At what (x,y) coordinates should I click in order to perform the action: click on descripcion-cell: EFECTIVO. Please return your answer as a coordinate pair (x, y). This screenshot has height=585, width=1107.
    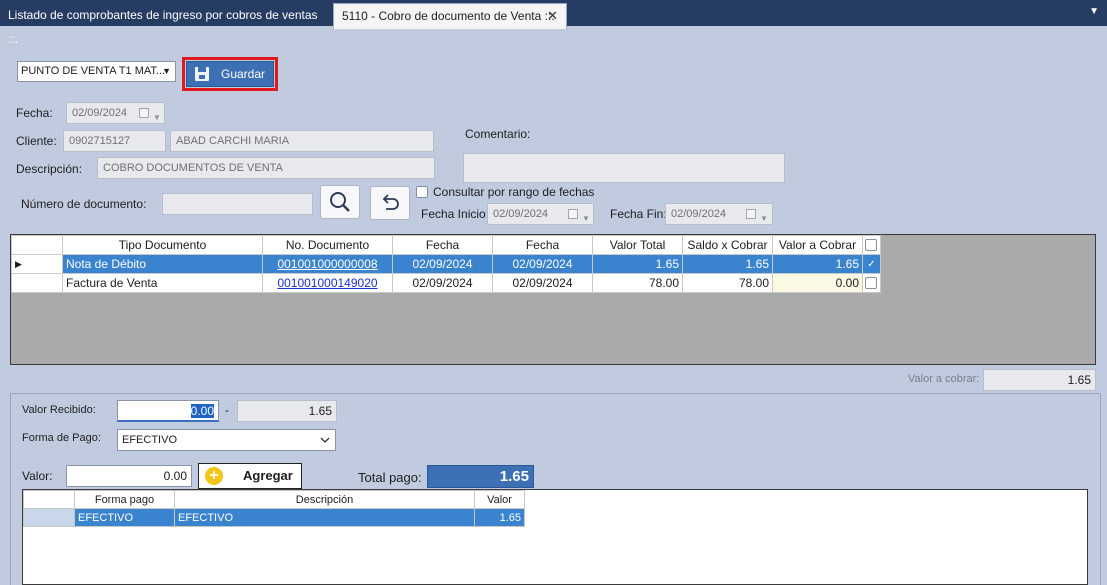
    Looking at the image, I should click on (324, 517).